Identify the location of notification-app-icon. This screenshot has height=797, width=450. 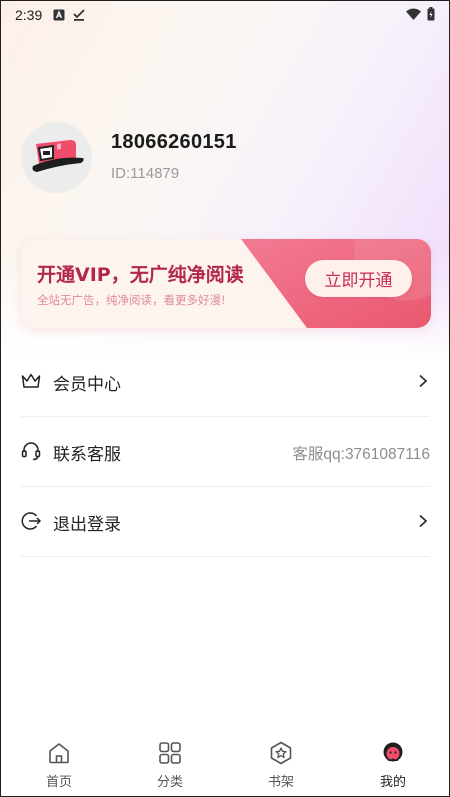
(59, 15).